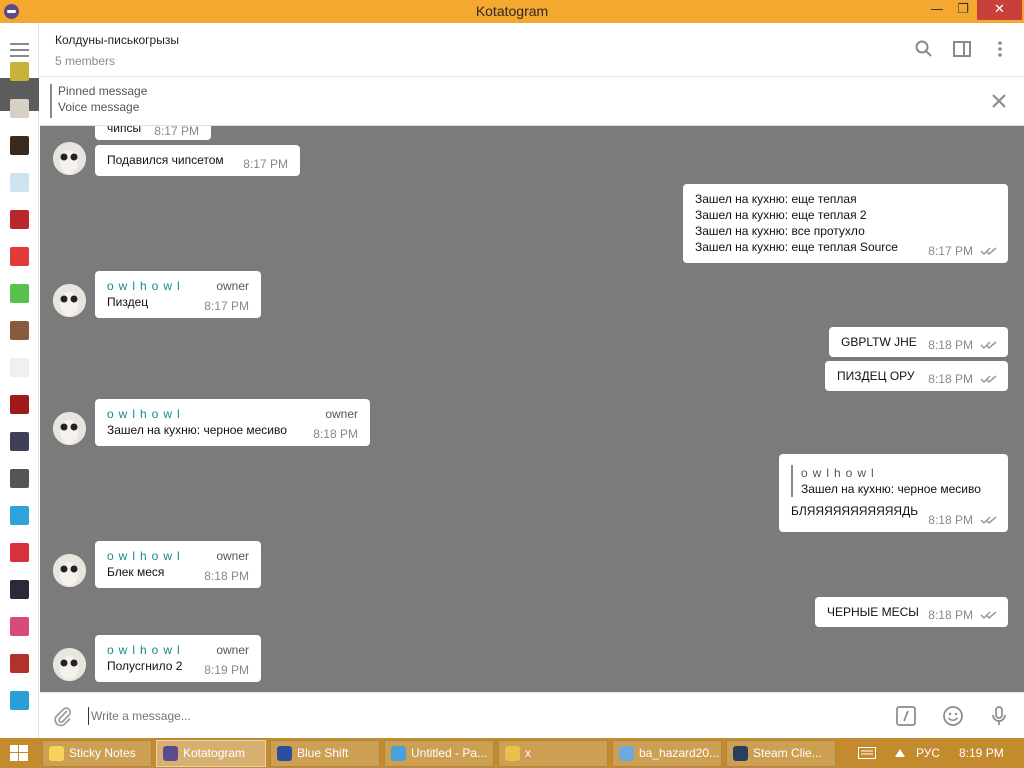 The image size is (1024, 768). Describe the element at coordinates (19, 50) in the screenshot. I see `menu-icon` at that location.